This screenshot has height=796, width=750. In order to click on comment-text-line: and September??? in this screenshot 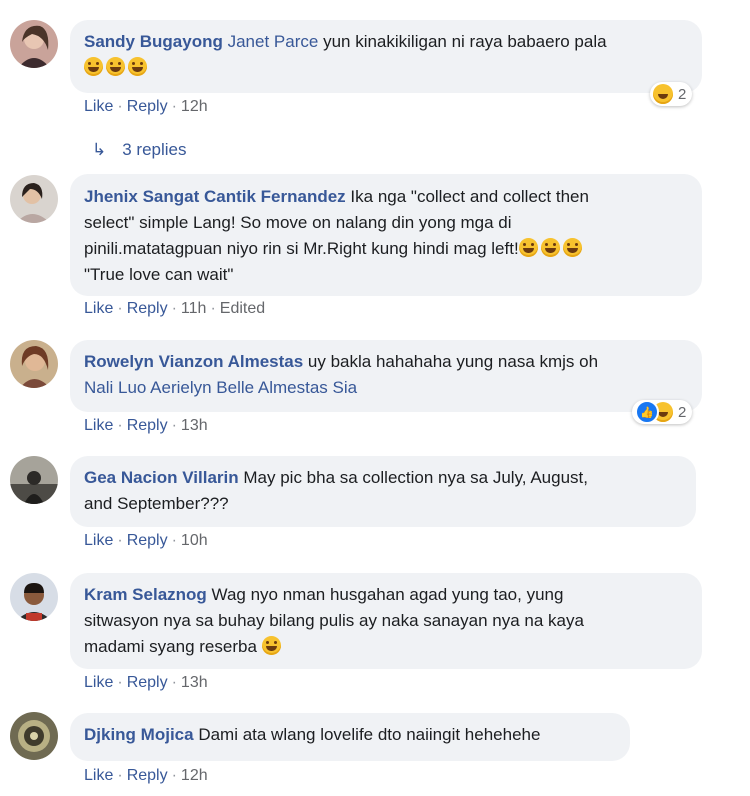, I will do `click(156, 503)`.